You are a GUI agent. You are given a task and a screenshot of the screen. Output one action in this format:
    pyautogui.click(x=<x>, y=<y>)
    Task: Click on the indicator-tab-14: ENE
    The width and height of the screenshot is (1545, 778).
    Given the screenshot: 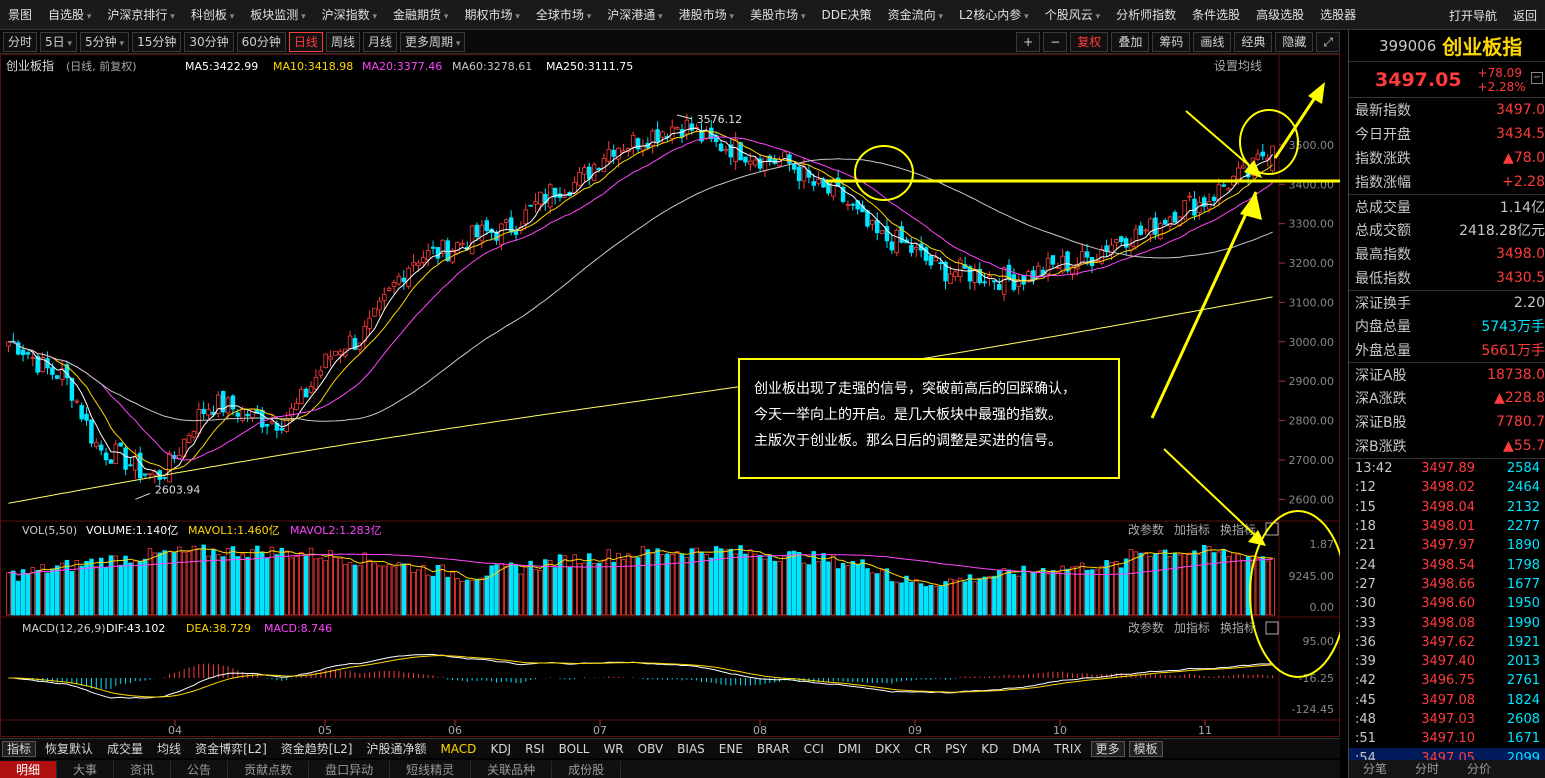 What is the action you would take?
    pyautogui.click(x=731, y=749)
    